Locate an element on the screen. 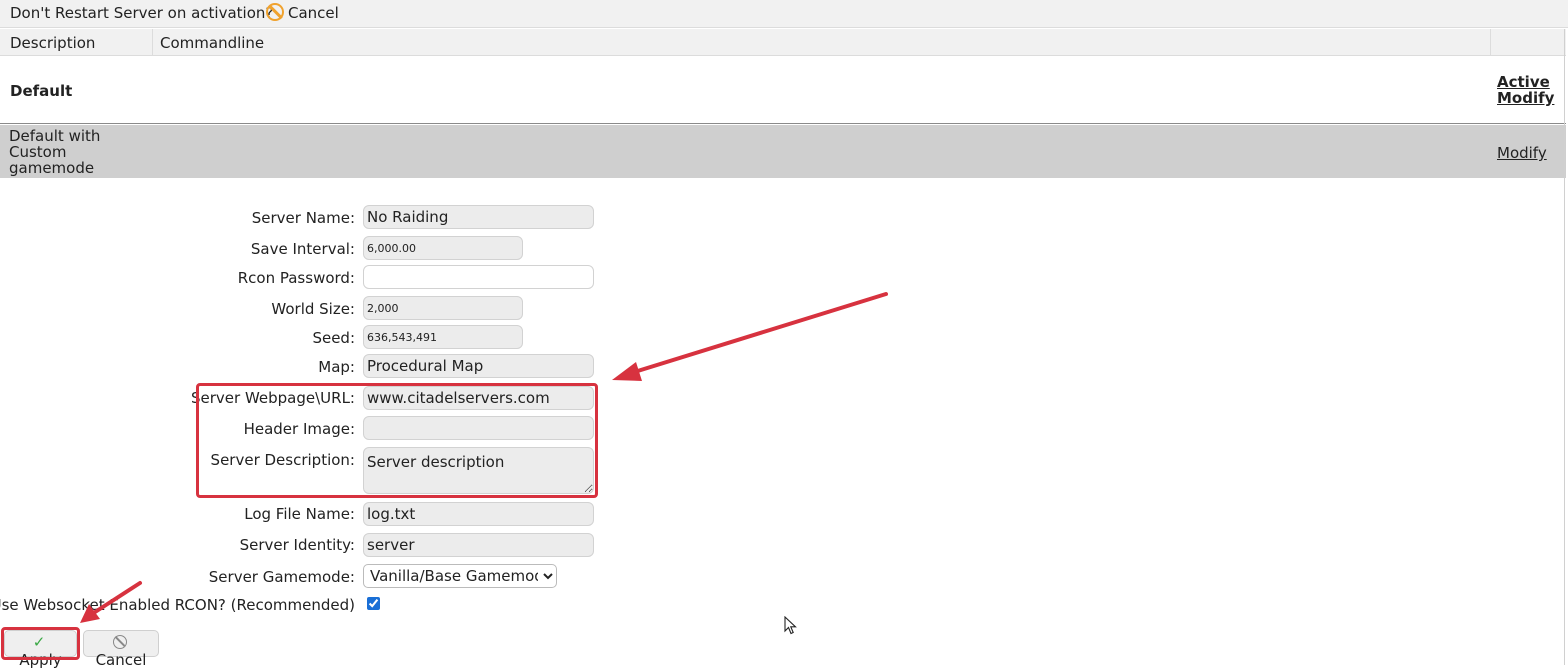 The width and height of the screenshot is (1568, 669). log-file-input is located at coordinates (478, 514).